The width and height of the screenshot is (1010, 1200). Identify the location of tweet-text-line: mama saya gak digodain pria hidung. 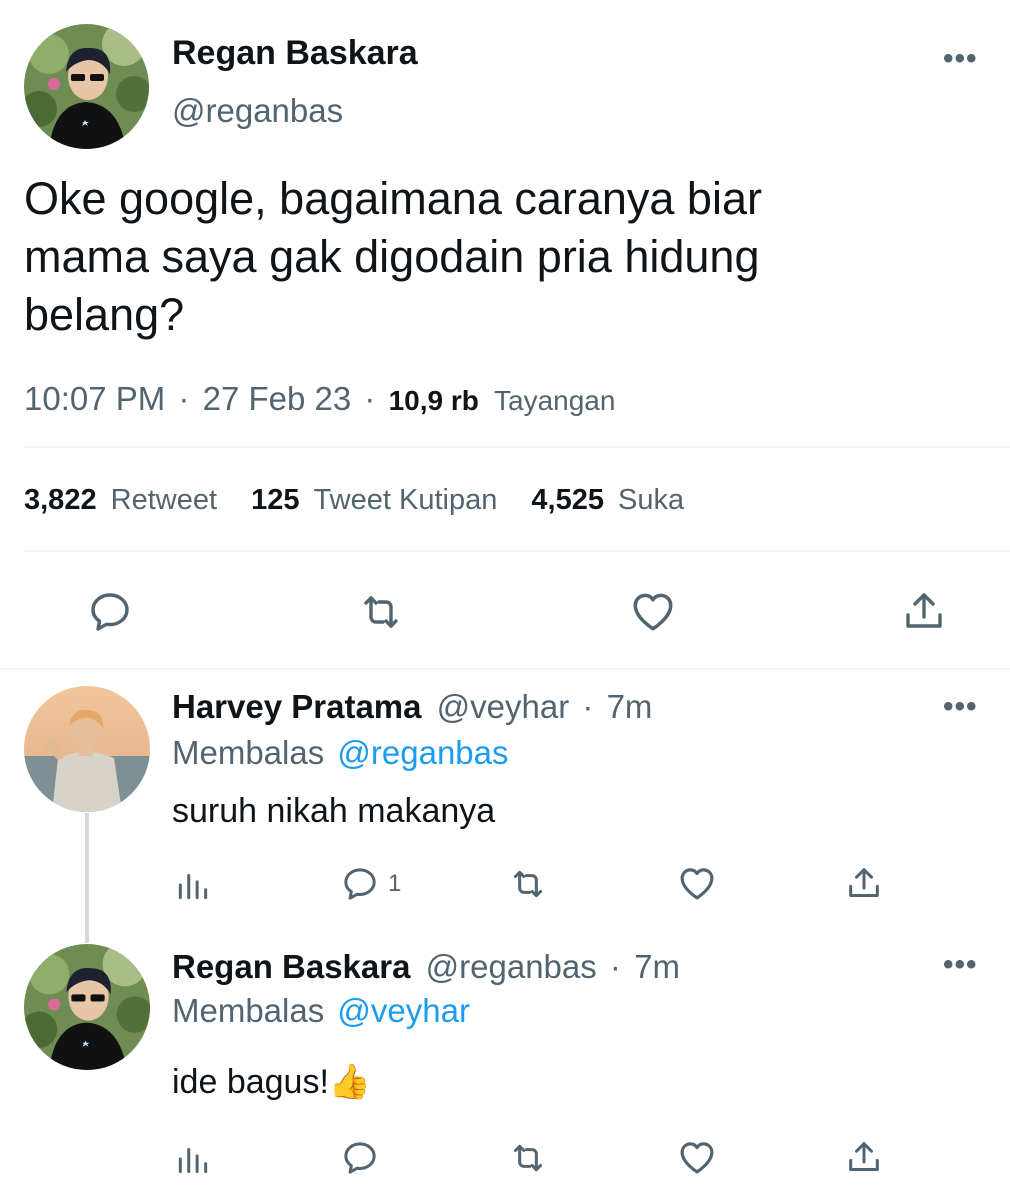
(392, 256).